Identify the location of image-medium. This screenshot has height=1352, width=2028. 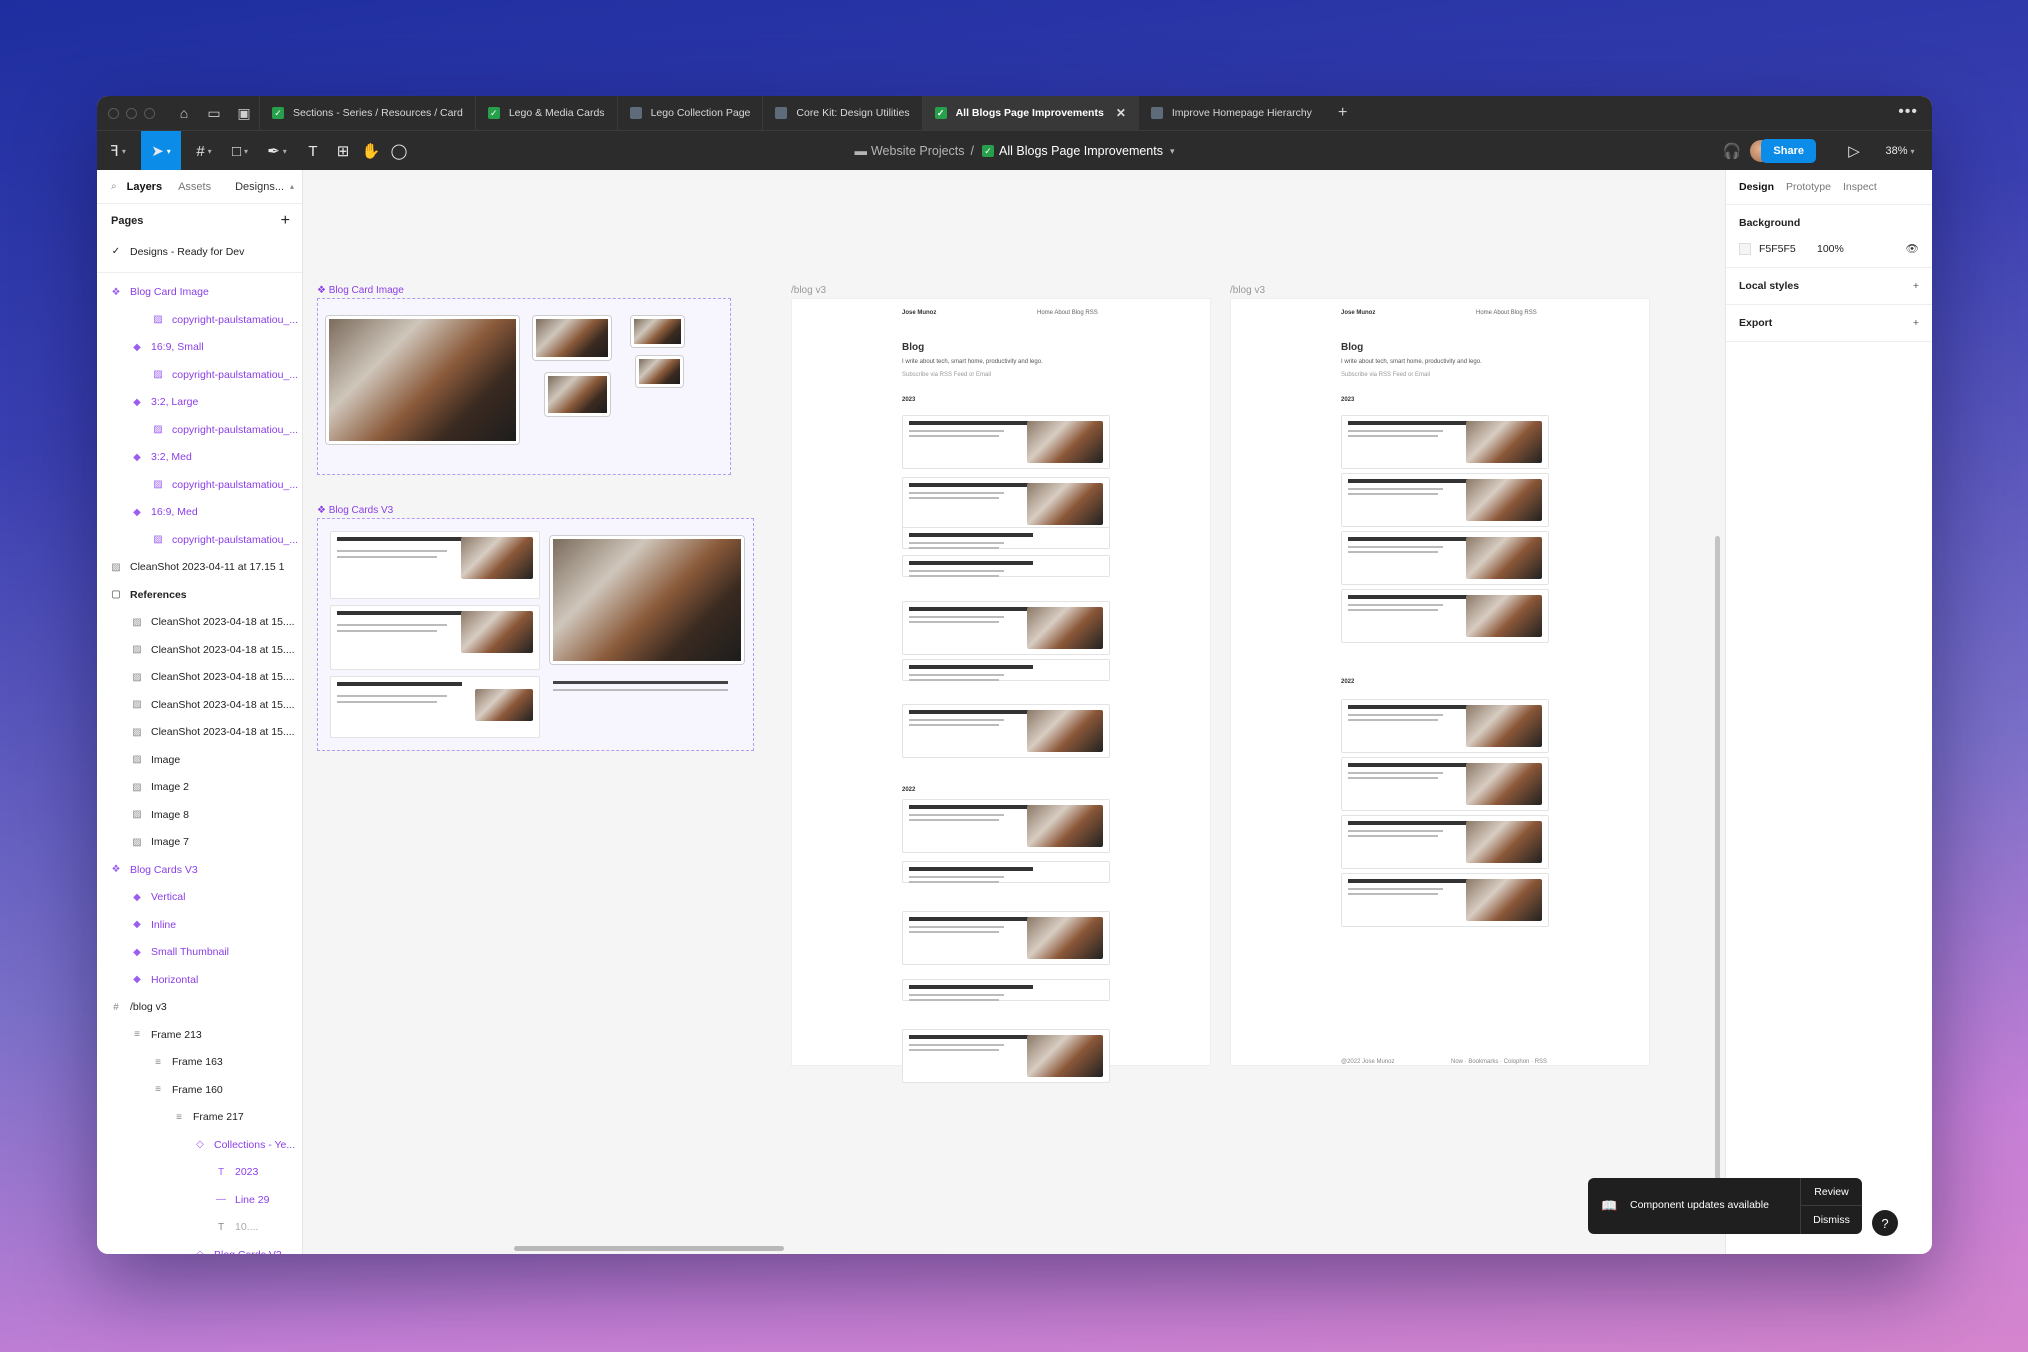
(577, 394).